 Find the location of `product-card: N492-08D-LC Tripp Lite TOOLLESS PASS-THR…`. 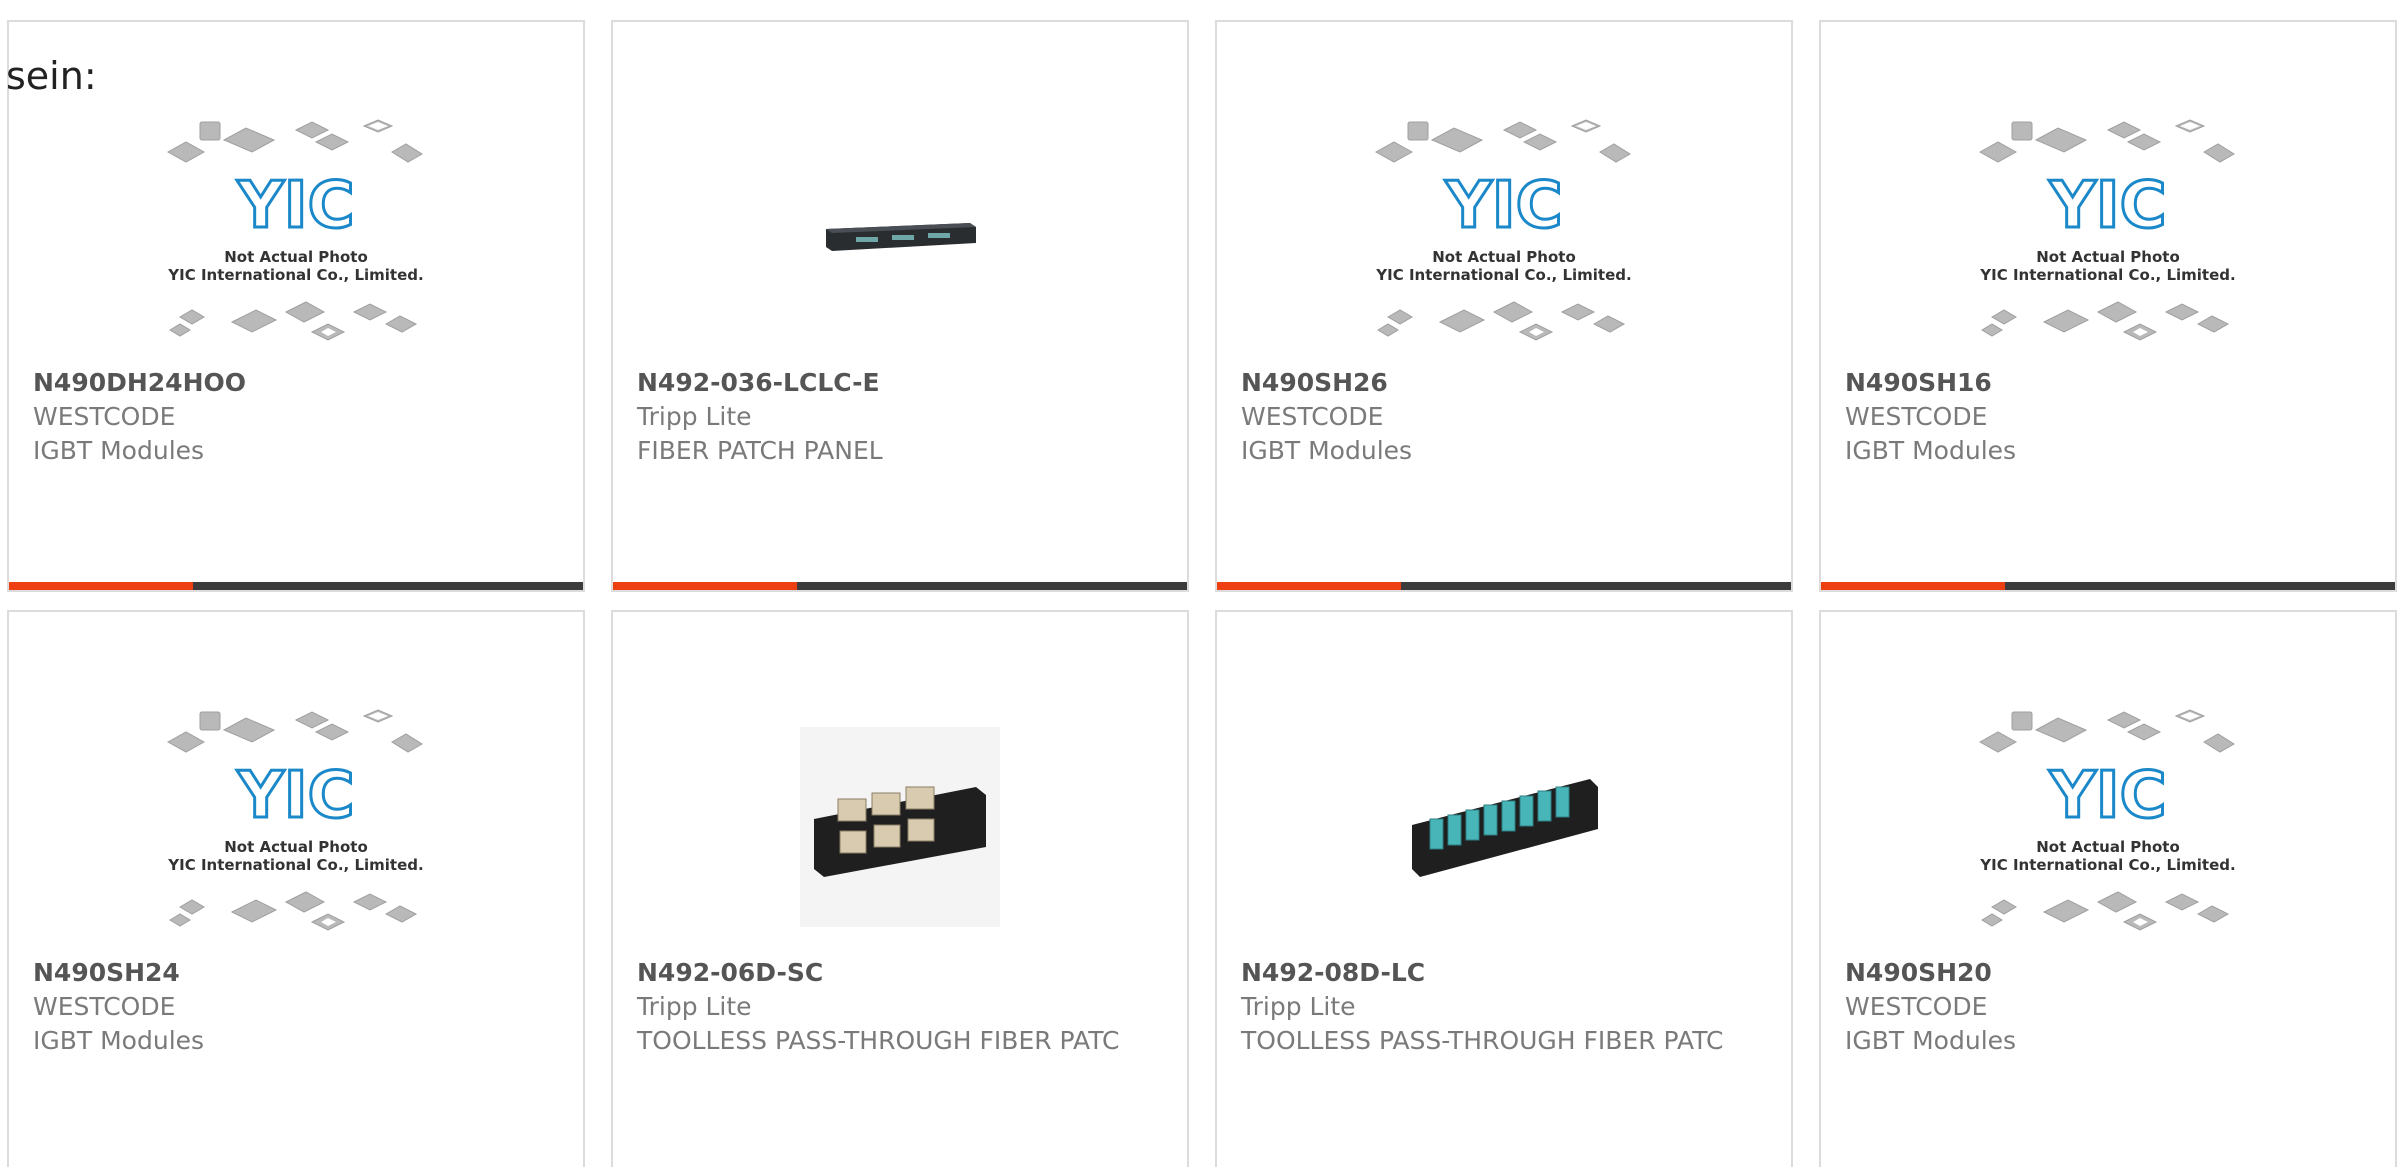

product-card: N492-08D-LC Tripp Lite TOOLLESS PASS-THR… is located at coordinates (1504, 888).